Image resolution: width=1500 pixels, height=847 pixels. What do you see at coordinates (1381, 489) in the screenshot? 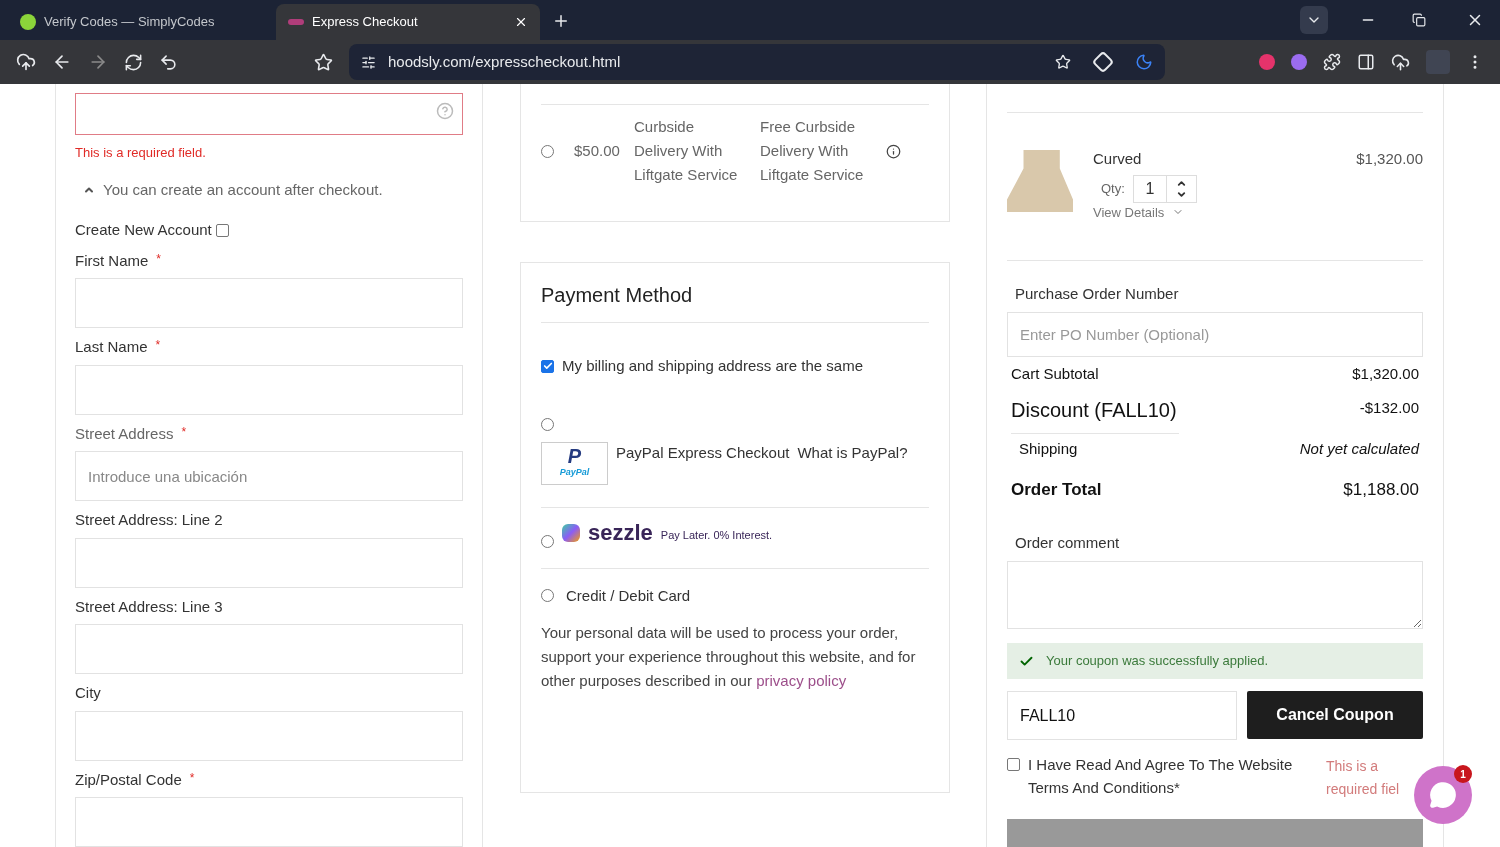
I see `total-value: $1,188.00` at bounding box center [1381, 489].